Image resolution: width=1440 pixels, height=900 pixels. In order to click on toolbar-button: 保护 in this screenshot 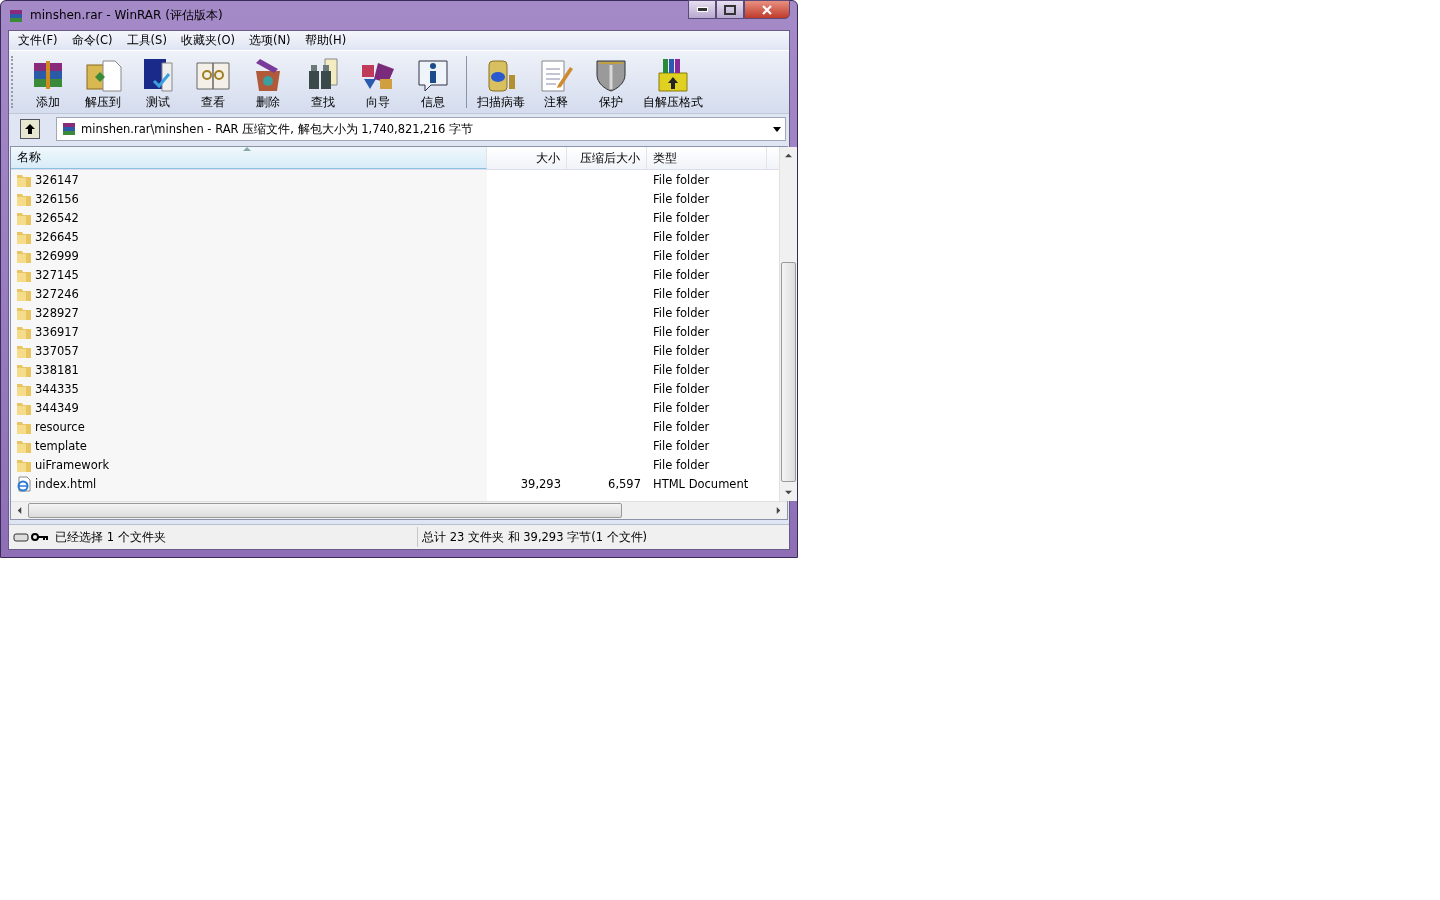, I will do `click(610, 82)`.